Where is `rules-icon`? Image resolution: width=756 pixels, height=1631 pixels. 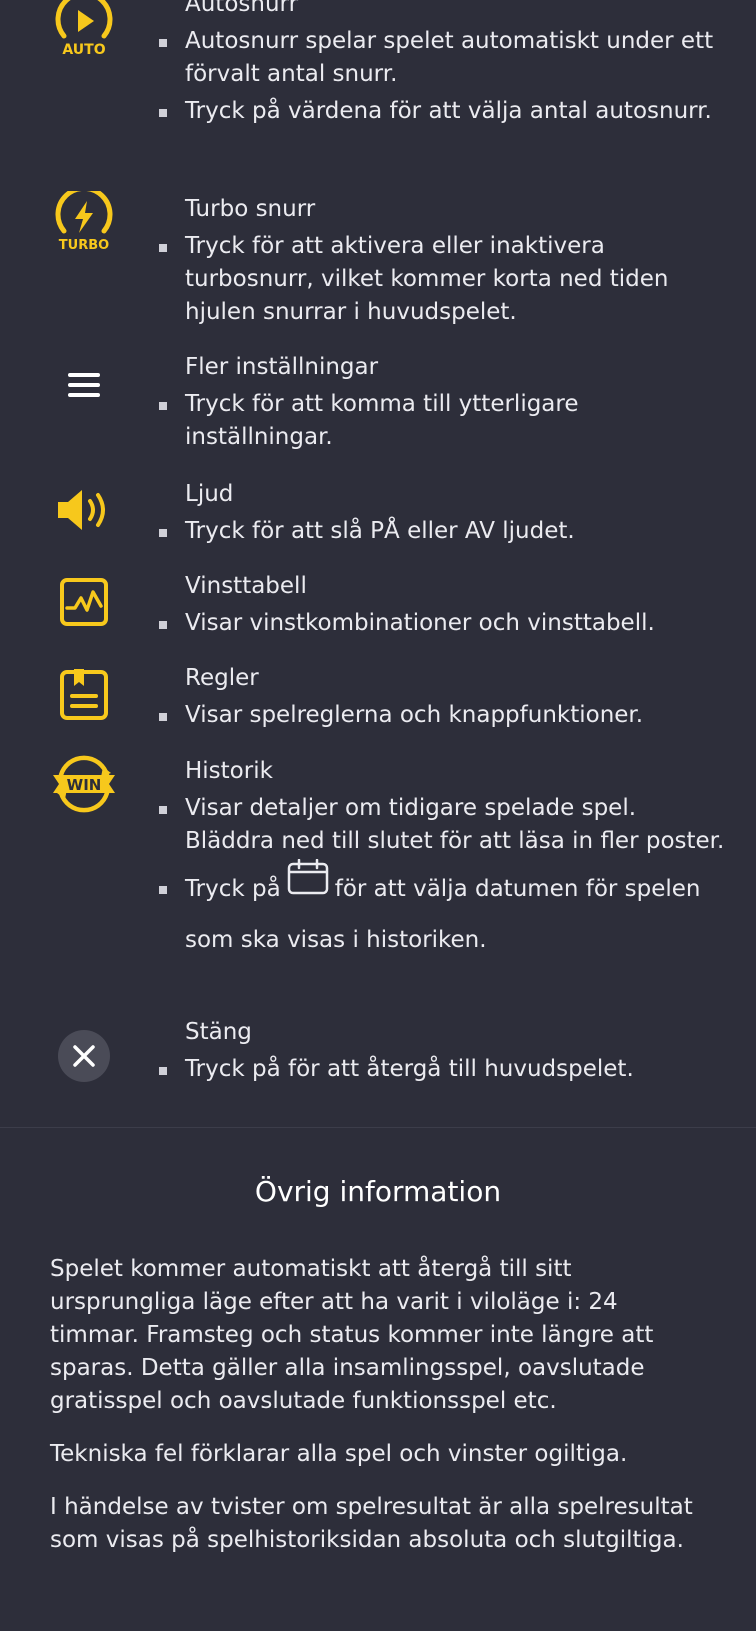
rules-icon is located at coordinates (84, 694).